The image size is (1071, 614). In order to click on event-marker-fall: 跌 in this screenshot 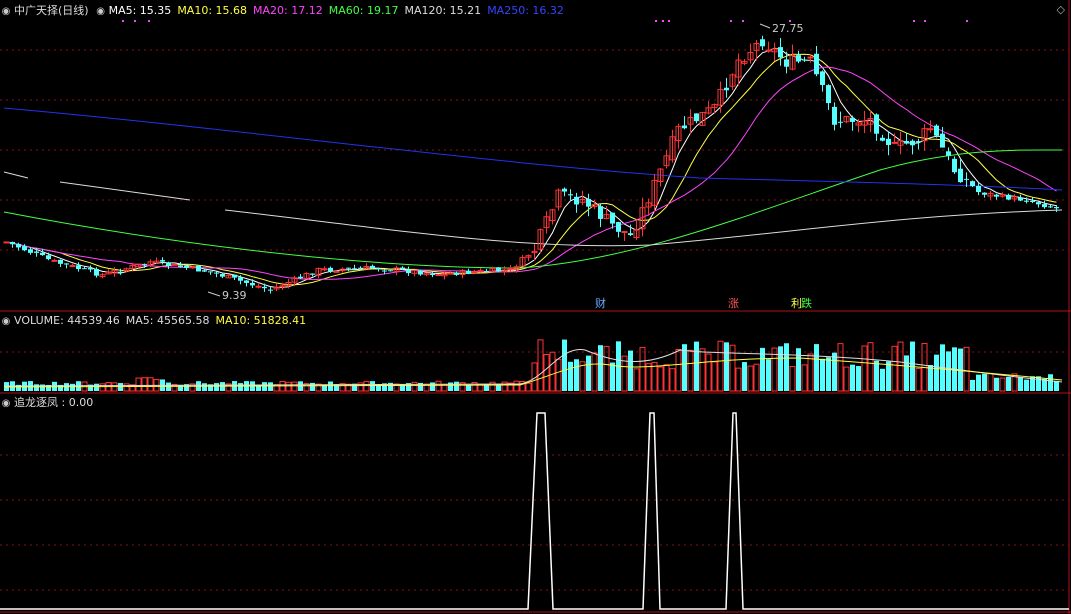, I will do `click(806, 303)`.